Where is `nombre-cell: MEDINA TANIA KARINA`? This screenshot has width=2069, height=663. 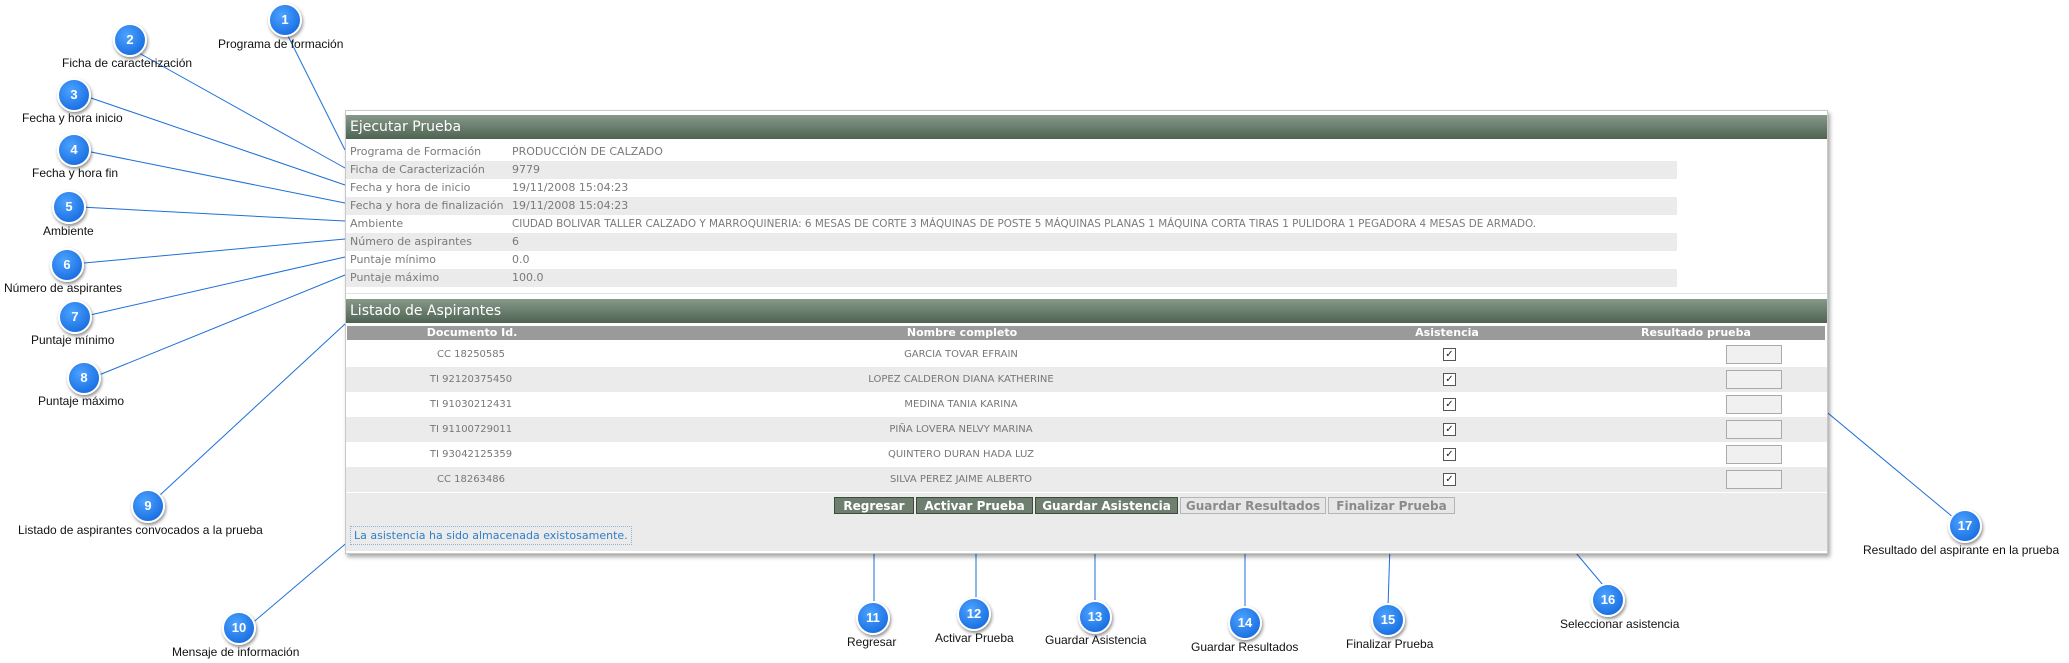
nombre-cell: MEDINA TANIA KARINA is located at coordinates (961, 404).